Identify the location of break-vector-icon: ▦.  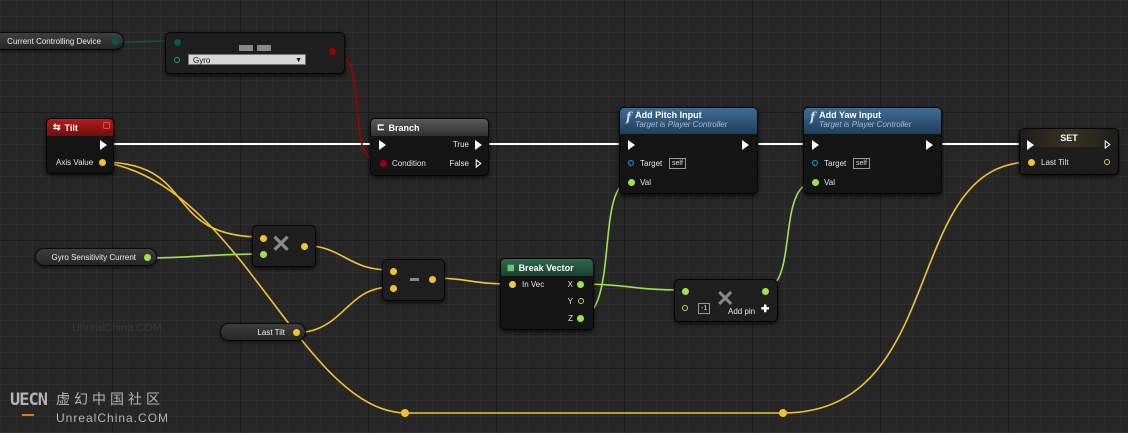
(511, 267).